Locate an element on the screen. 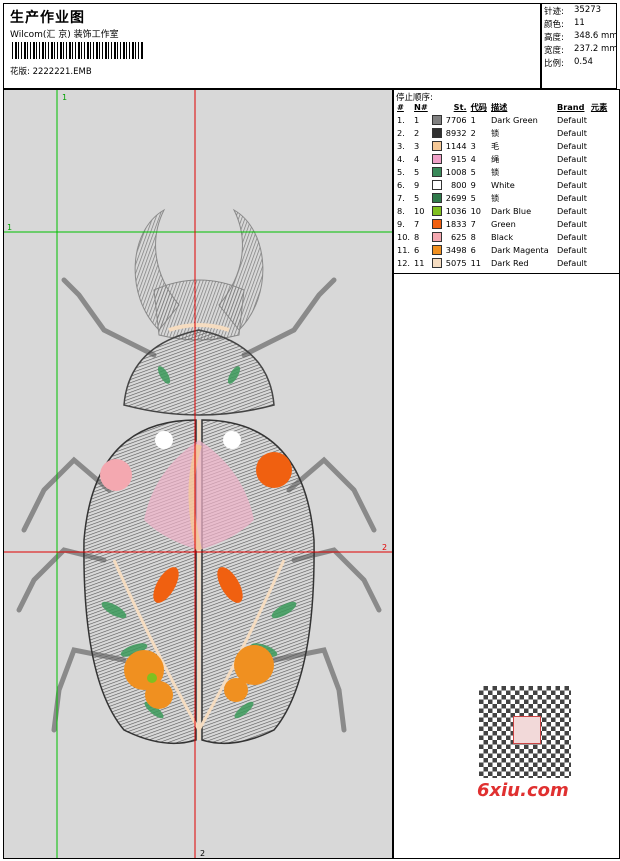 This screenshot has width=620, height=861. row-index: 10. is located at coordinates (404, 236).